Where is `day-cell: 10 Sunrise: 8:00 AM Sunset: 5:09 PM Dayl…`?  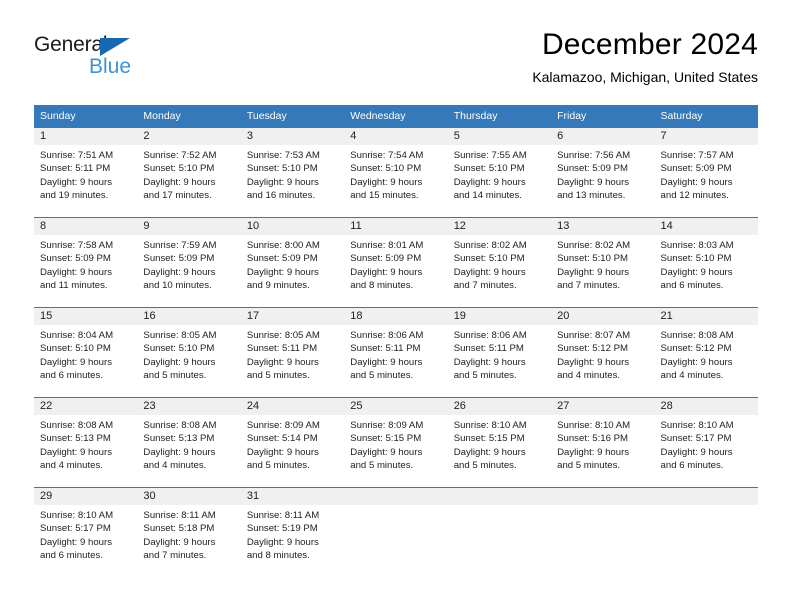 day-cell: 10 Sunrise: 8:00 AM Sunset: 5:09 PM Dayl… is located at coordinates (292, 262).